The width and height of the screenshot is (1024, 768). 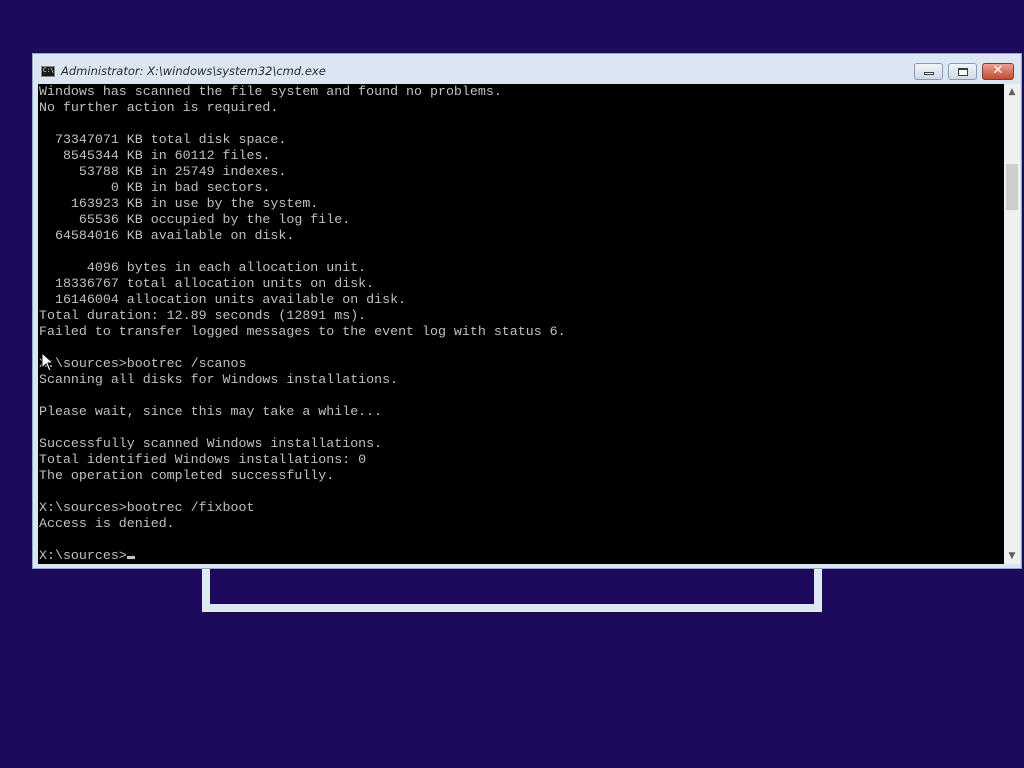 I want to click on vertical-scrollbar: ▲ ▼, so click(x=1012, y=324).